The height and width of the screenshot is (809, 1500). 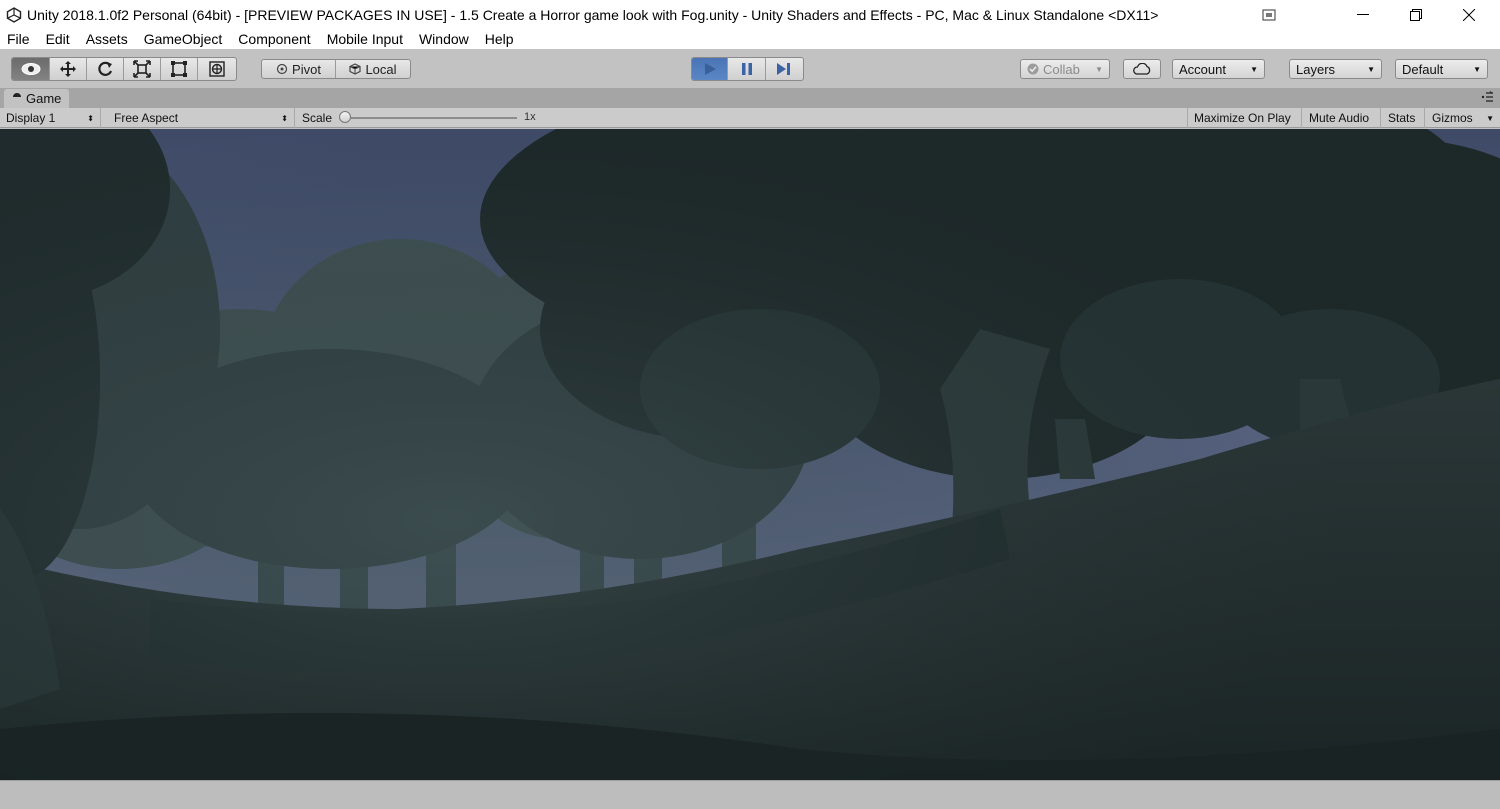 I want to click on restore-layout-icon, so click(x=1269, y=14).